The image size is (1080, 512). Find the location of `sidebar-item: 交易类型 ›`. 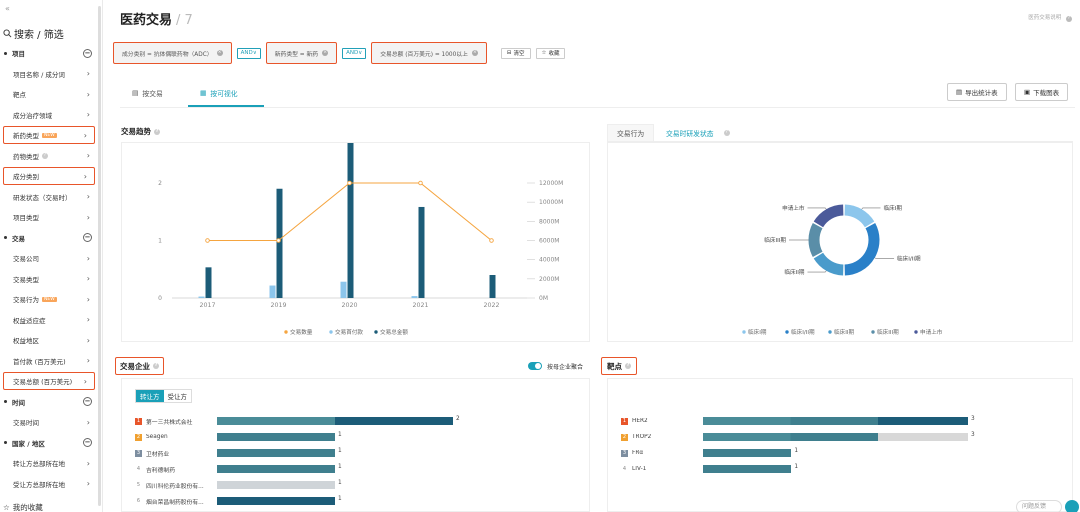

sidebar-item: 交易类型 › is located at coordinates (49, 279).